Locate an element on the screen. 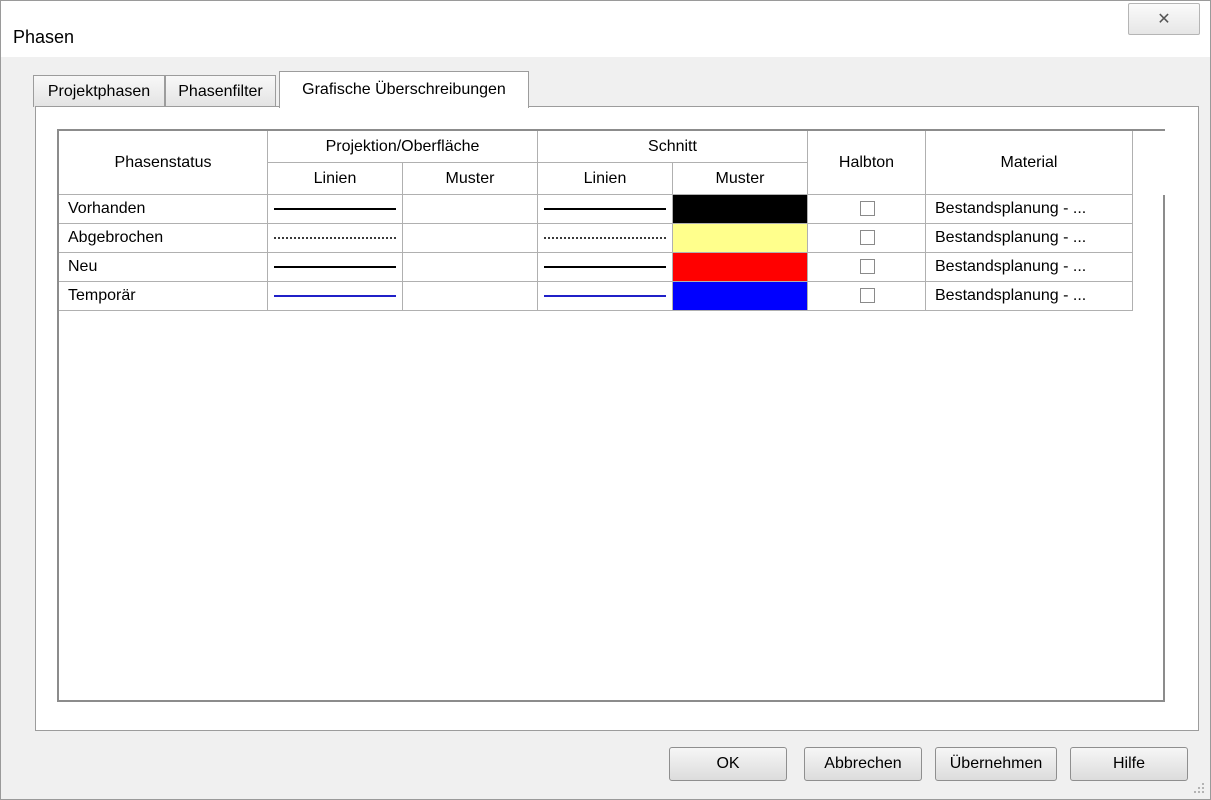 The image size is (1211, 800). tab-label: Grafische Überschreibungen is located at coordinates (404, 89).